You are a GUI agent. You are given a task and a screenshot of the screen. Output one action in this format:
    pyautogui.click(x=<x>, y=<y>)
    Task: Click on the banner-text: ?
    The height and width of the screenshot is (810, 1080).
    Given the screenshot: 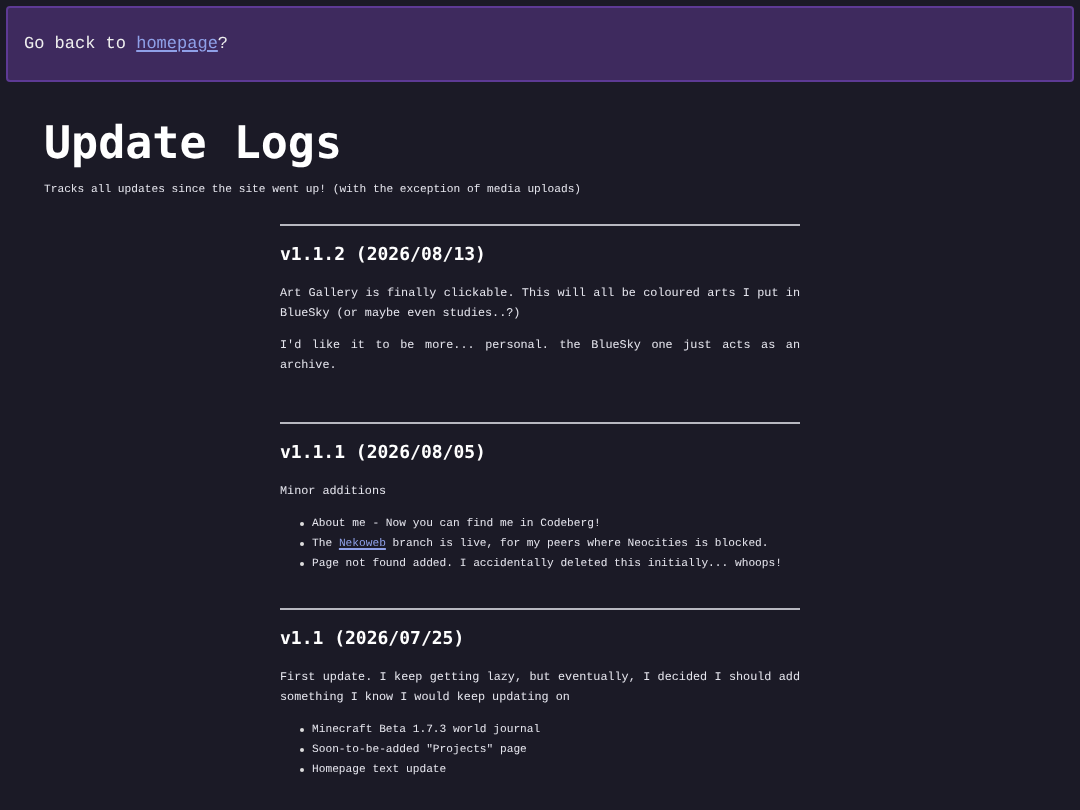 What is the action you would take?
    pyautogui.click(x=223, y=44)
    